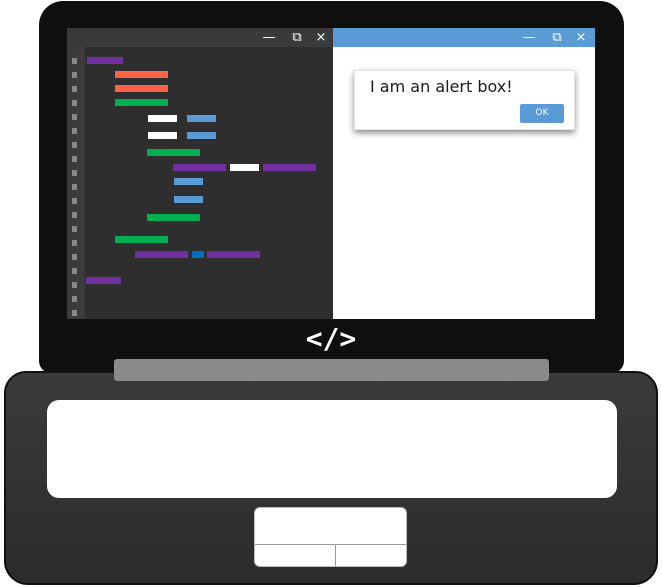 The image size is (662, 587). What do you see at coordinates (542, 113) in the screenshot?
I see `ok-button: OK` at bounding box center [542, 113].